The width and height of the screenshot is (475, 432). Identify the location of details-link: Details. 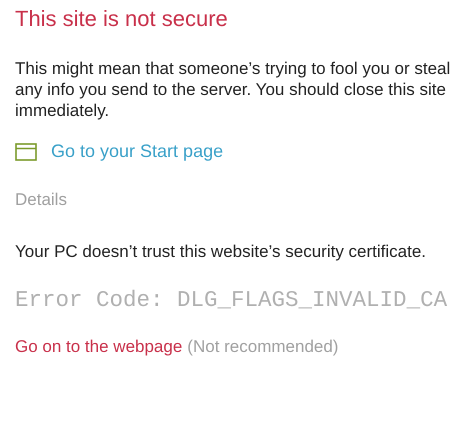
(239, 200).